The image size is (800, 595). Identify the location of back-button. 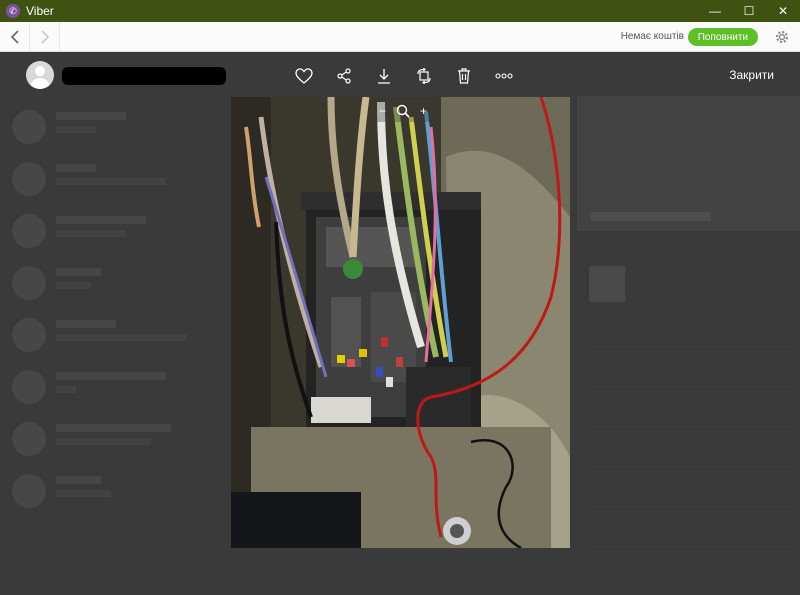
(15, 36).